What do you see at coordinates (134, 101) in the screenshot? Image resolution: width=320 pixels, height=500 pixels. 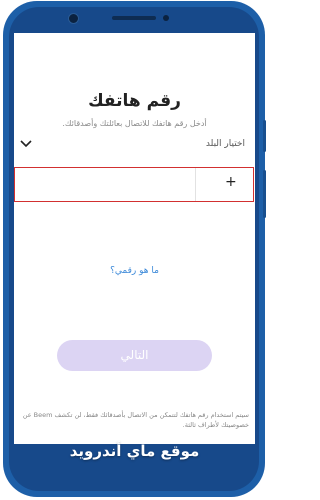 I see `page-title: رقم هاتفك` at bounding box center [134, 101].